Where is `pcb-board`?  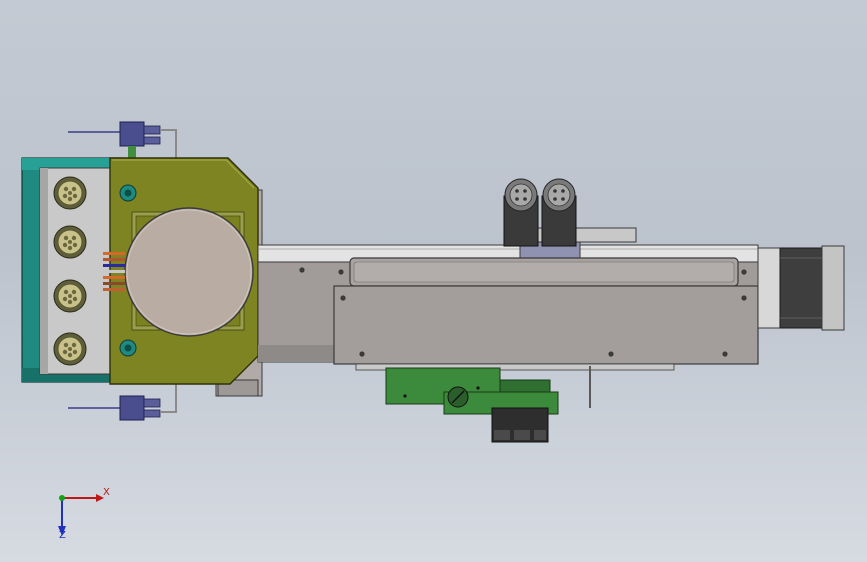
pcb-board is located at coordinates (515, 389).